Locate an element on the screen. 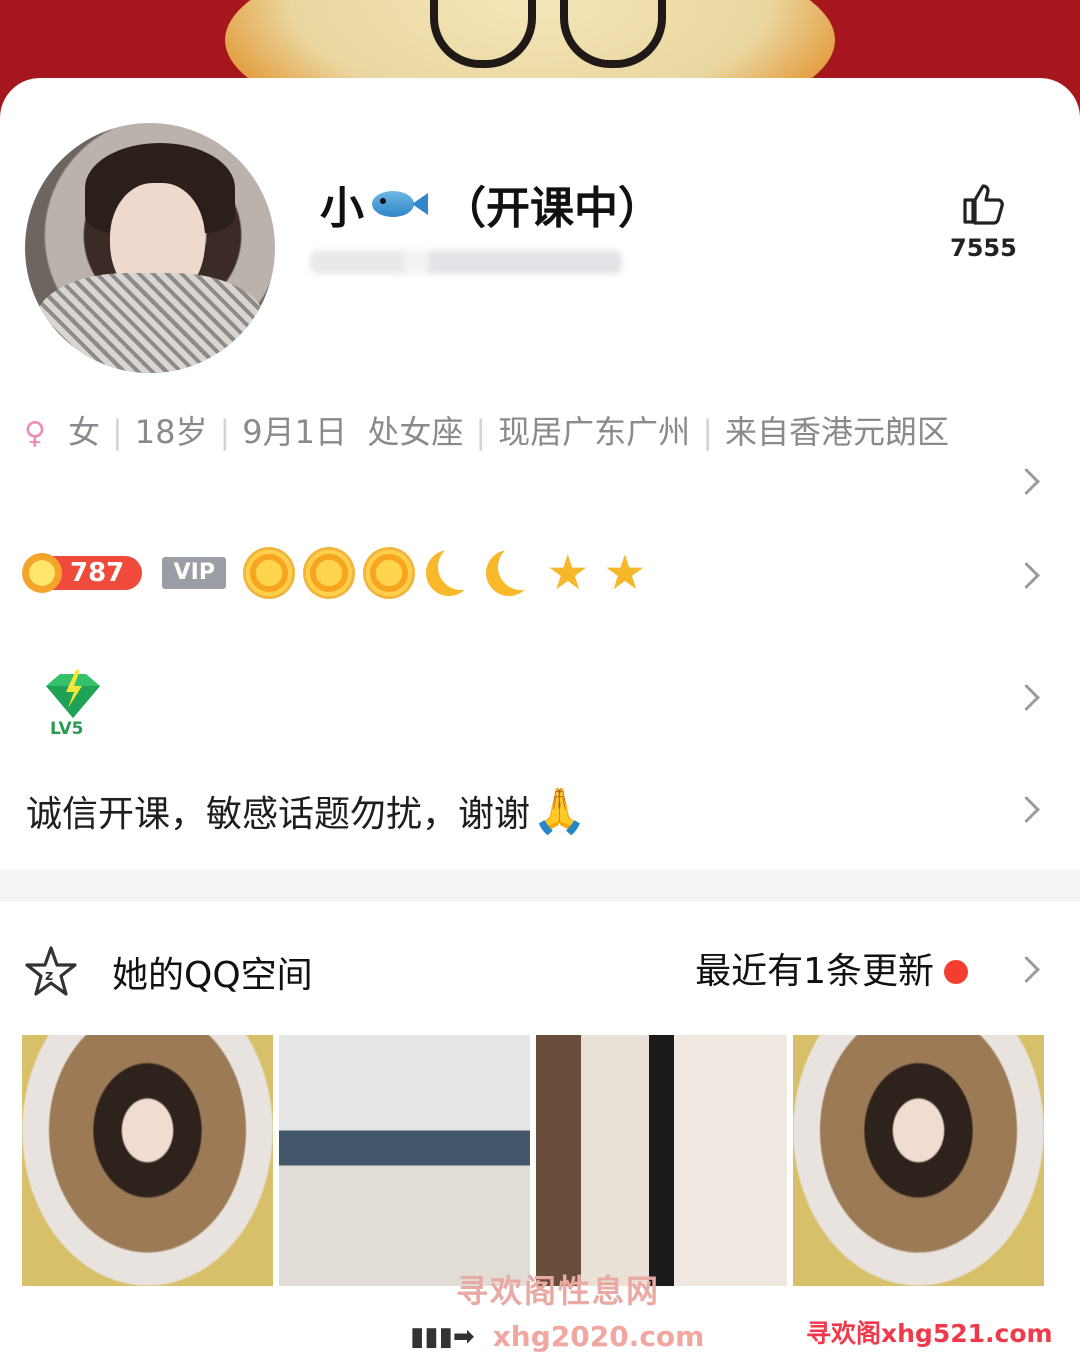 The height and width of the screenshot is (1359, 1080). watermark-url: ▮▮▮➡ xhg2020.com is located at coordinates (557, 1336).